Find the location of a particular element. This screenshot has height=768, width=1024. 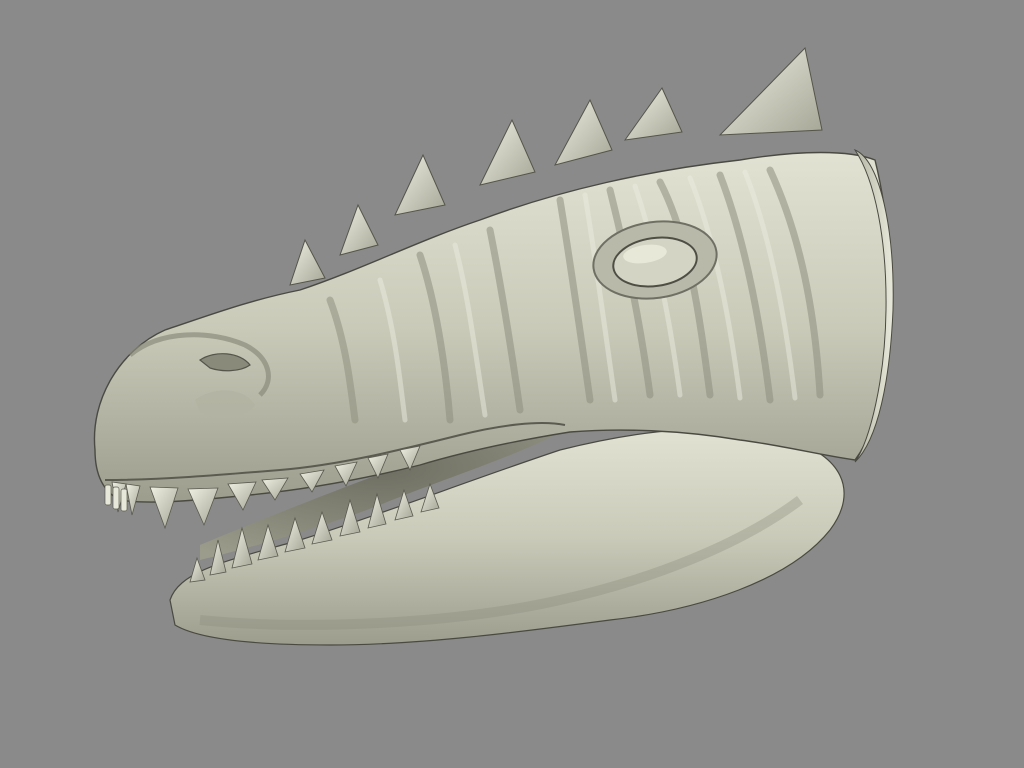

front-teeth is located at coordinates (116, 498).